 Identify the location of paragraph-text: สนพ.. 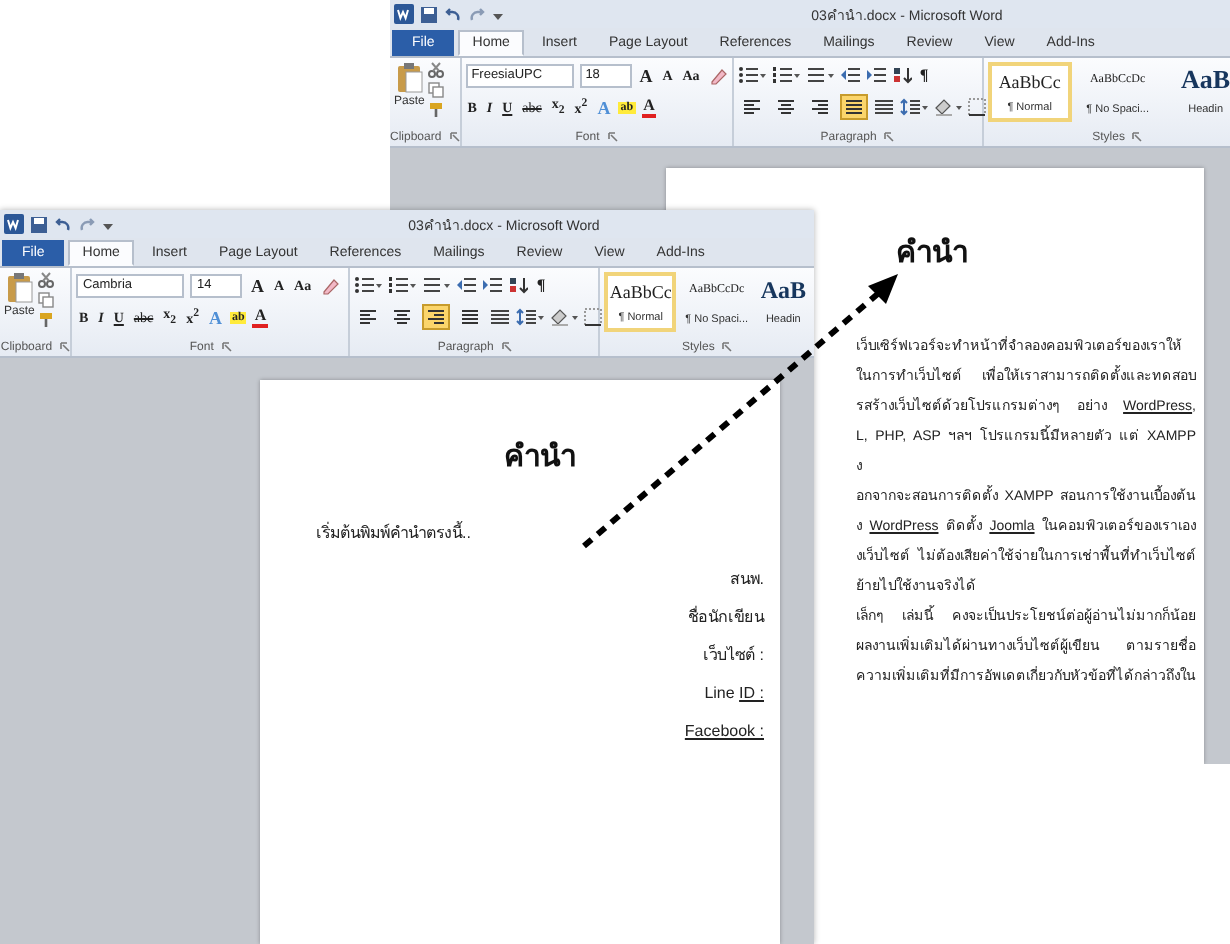
(745, 580).